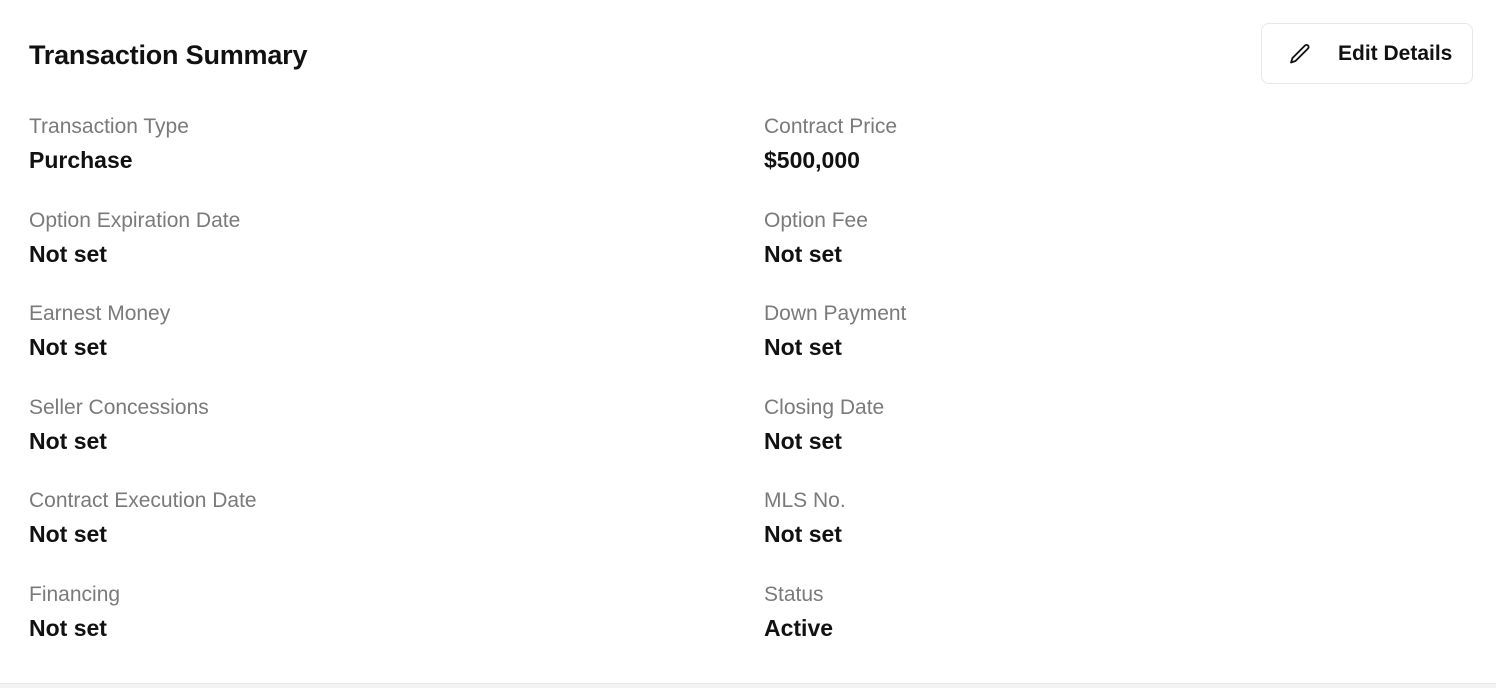 The image size is (1496, 688). Describe the element at coordinates (109, 126) in the screenshot. I see `field-label: Transaction Type` at that location.